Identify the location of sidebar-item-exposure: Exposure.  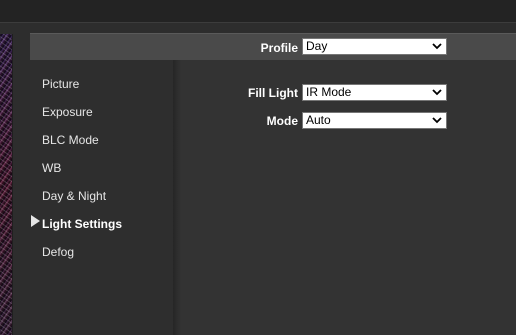
(67, 112).